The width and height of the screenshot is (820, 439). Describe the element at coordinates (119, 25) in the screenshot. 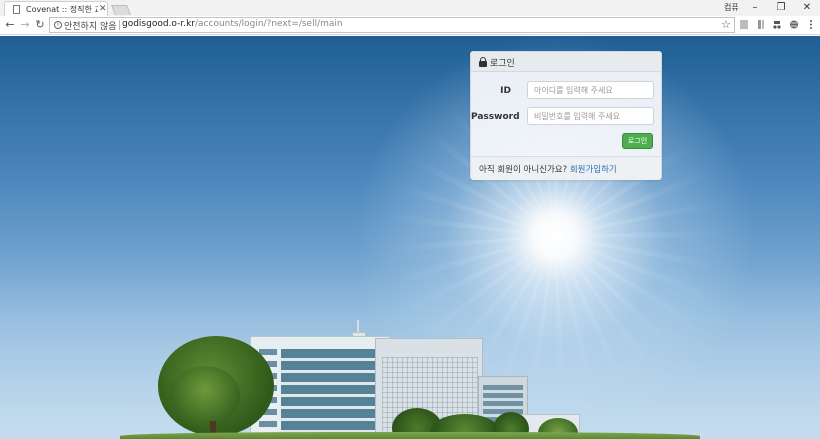

I see `url-divider` at that location.